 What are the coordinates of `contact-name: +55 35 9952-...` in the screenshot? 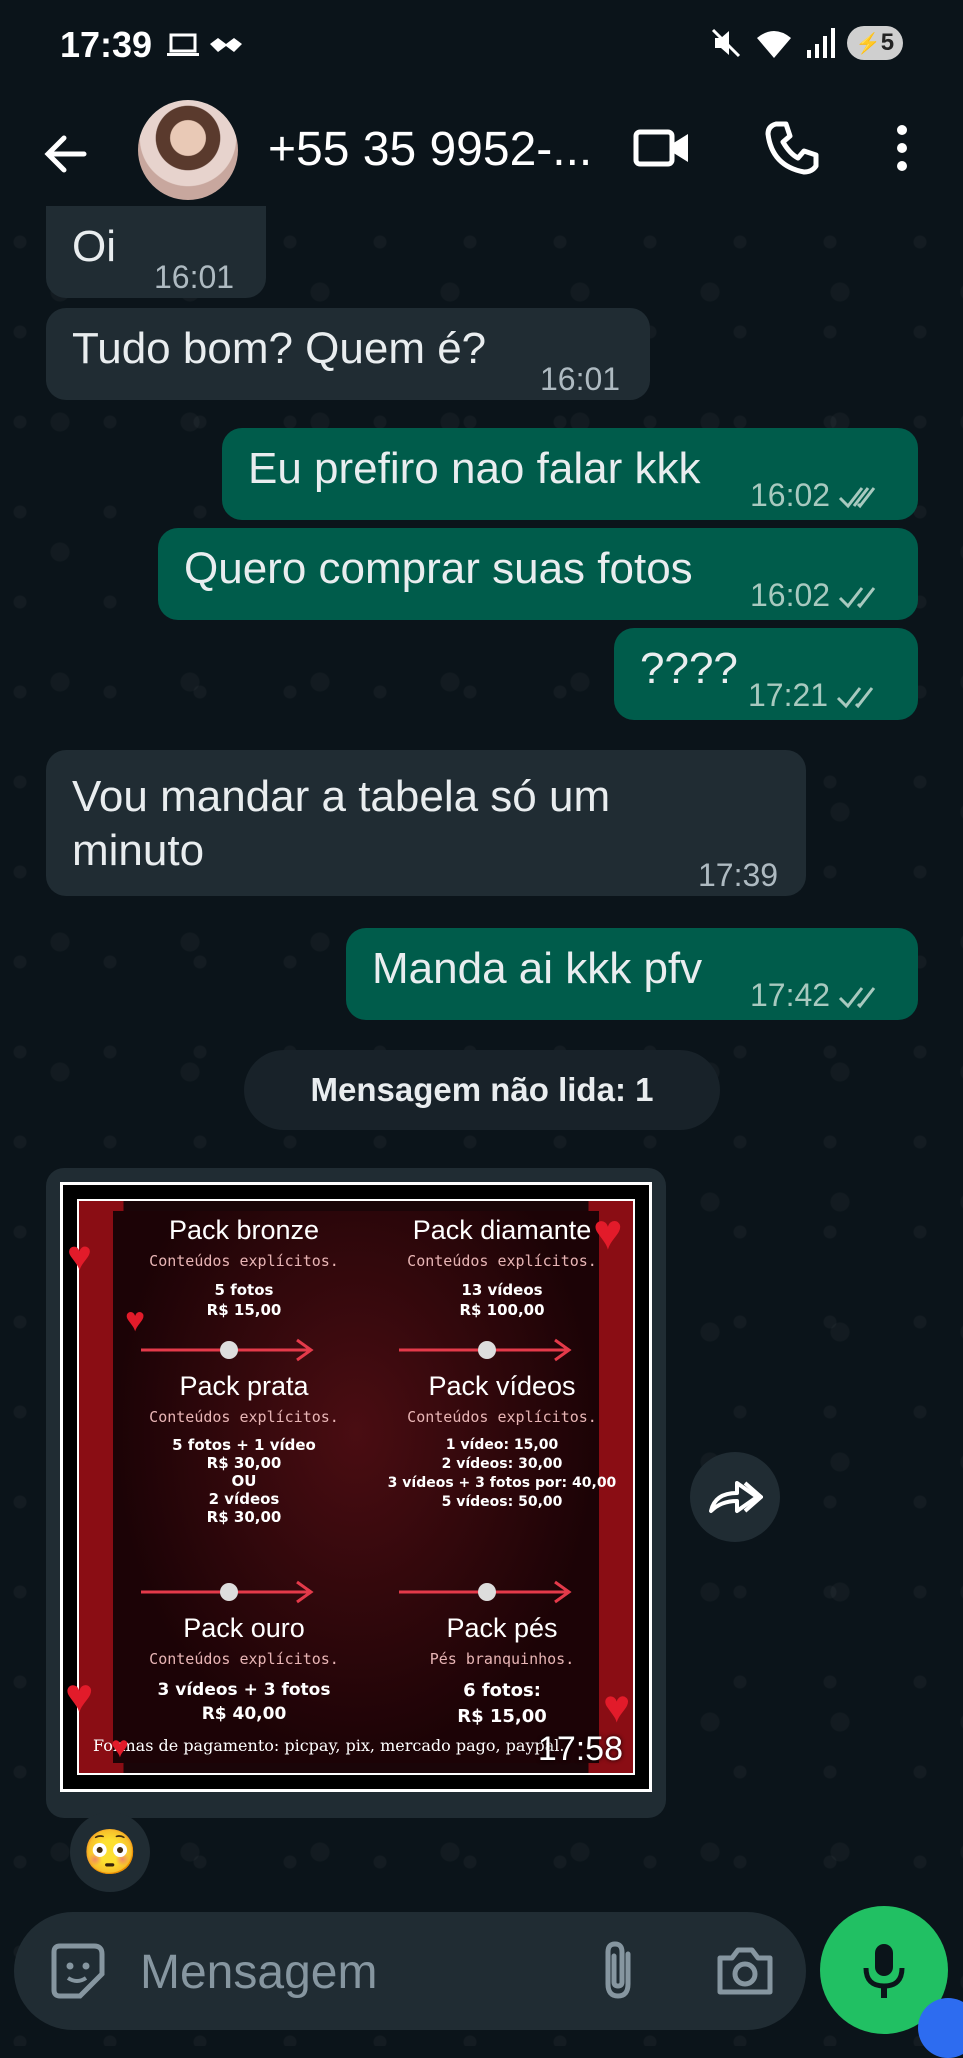 It's located at (430, 149).